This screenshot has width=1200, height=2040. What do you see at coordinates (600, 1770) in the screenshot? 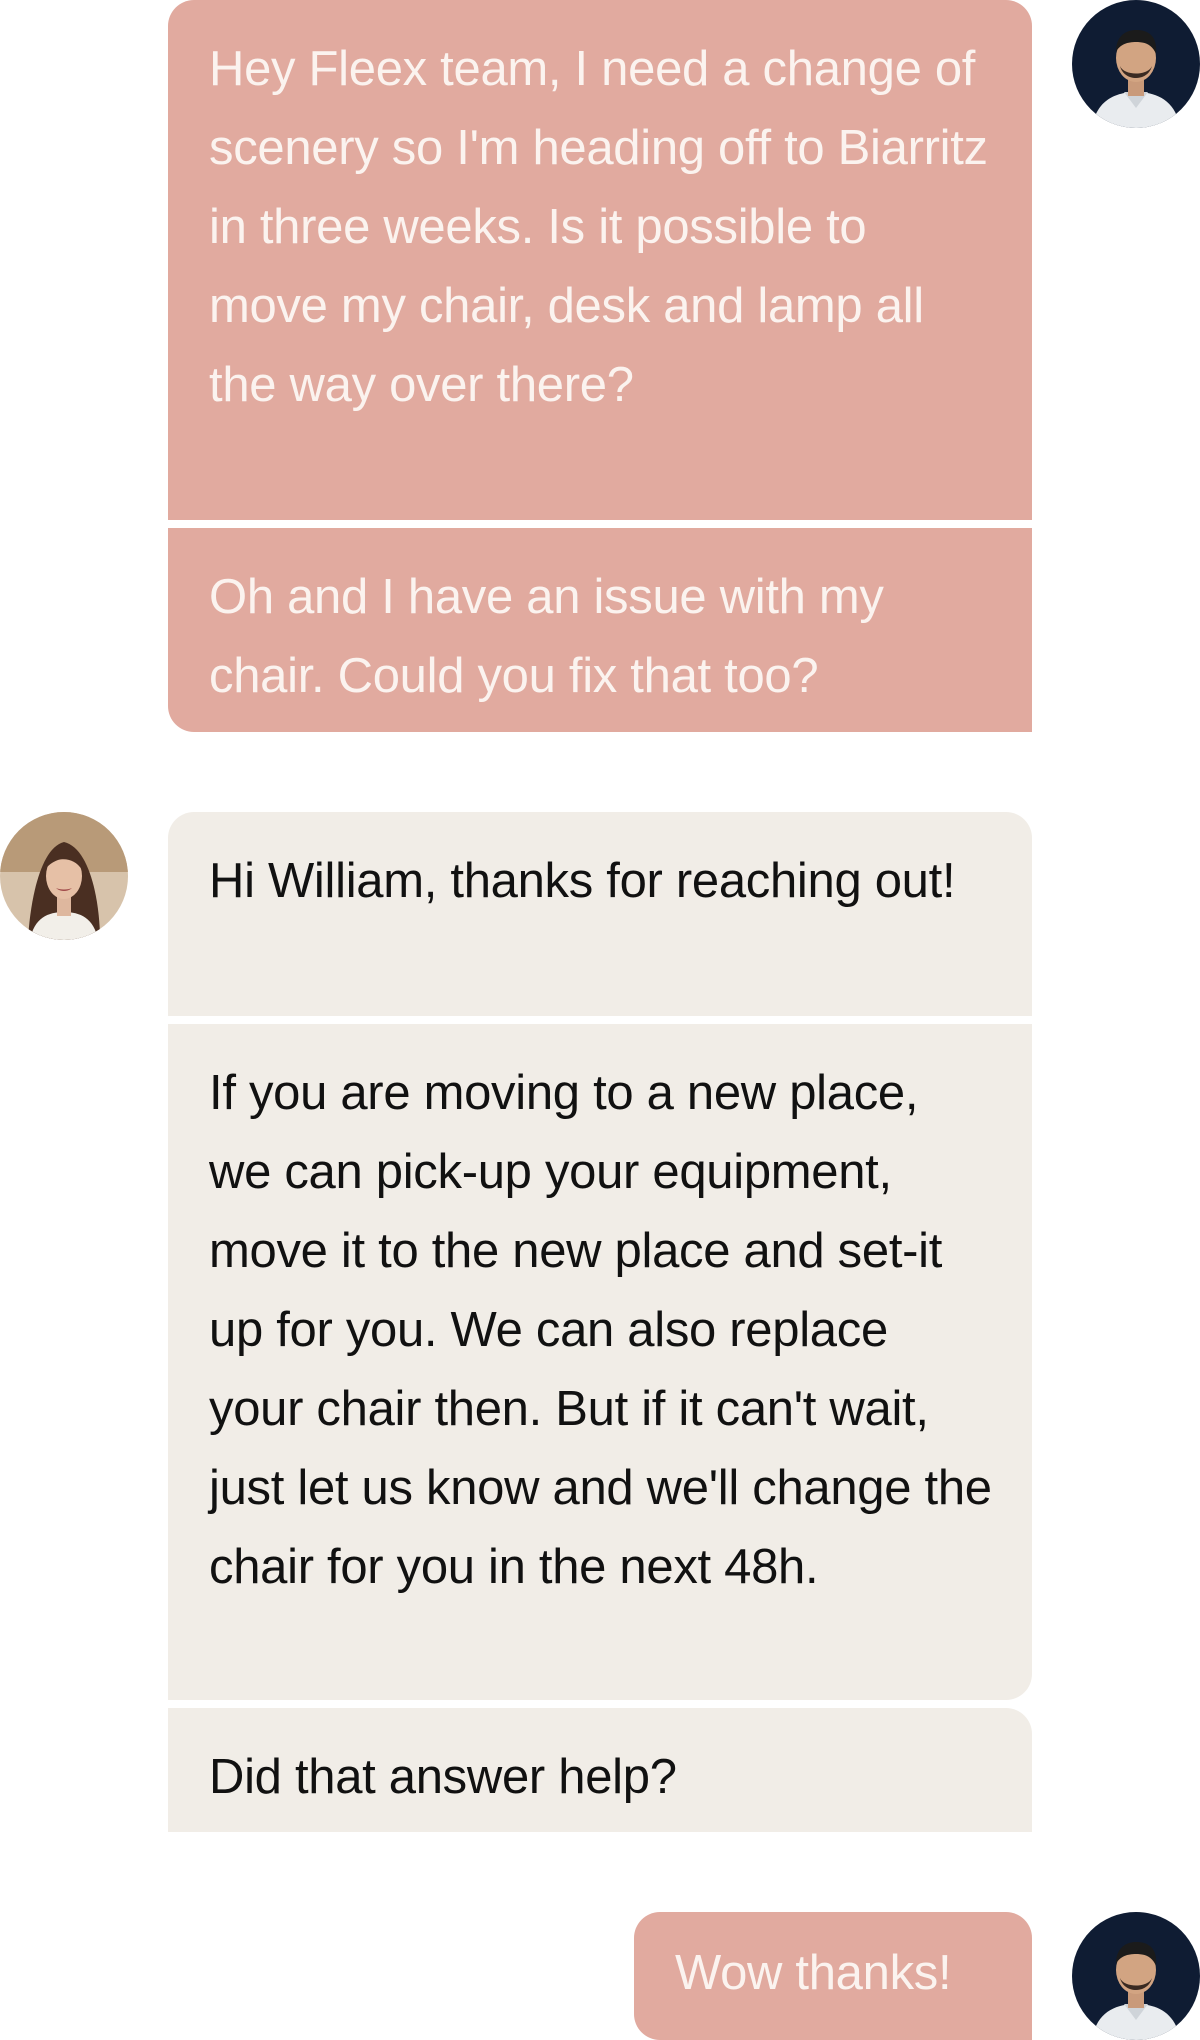
I see `agent-message-bubble: Did that answer help?` at bounding box center [600, 1770].